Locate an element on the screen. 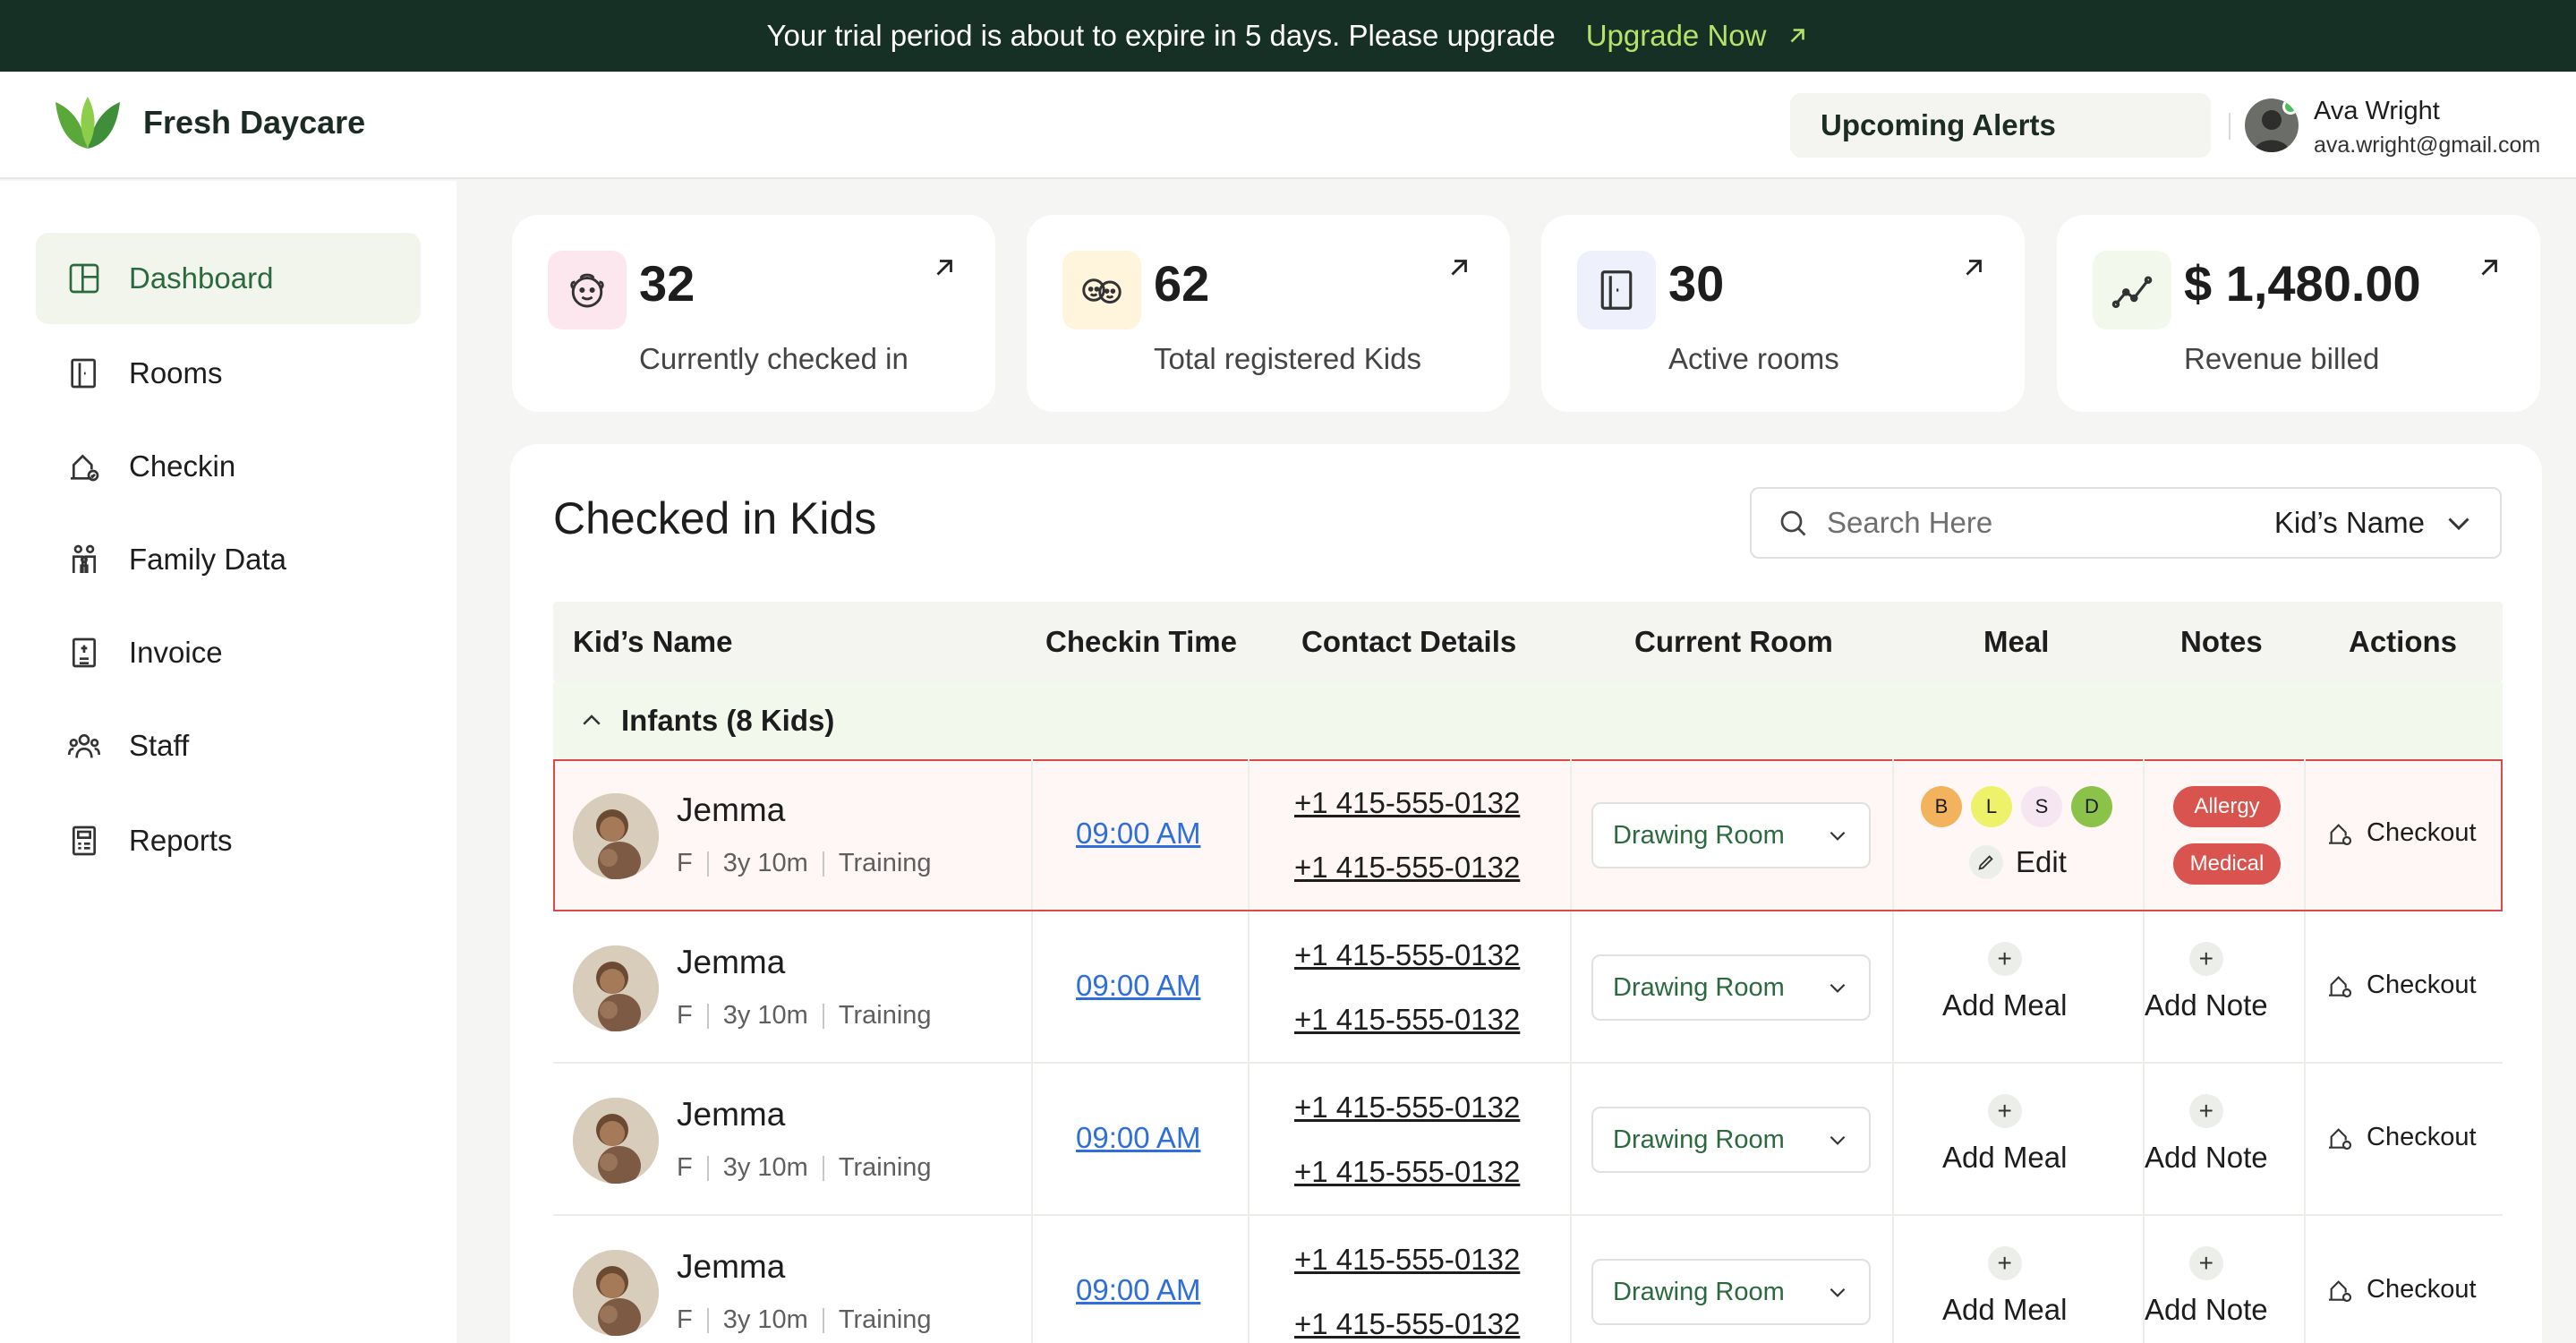  note-badge-allergy: Allergy is located at coordinates (2227, 806).